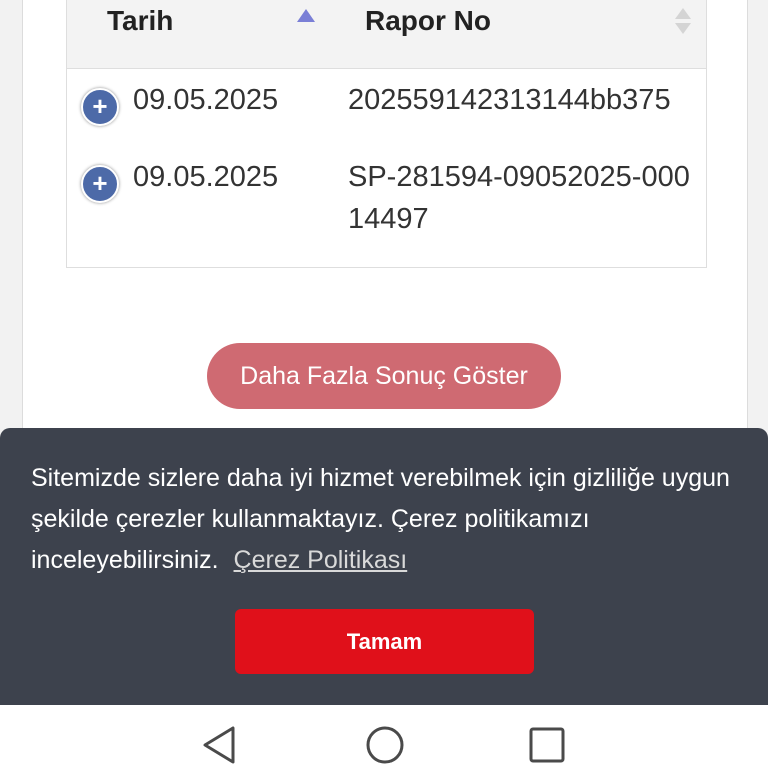  Describe the element at coordinates (384, 641) in the screenshot. I see `accept-cookies-button: Tamam` at that location.